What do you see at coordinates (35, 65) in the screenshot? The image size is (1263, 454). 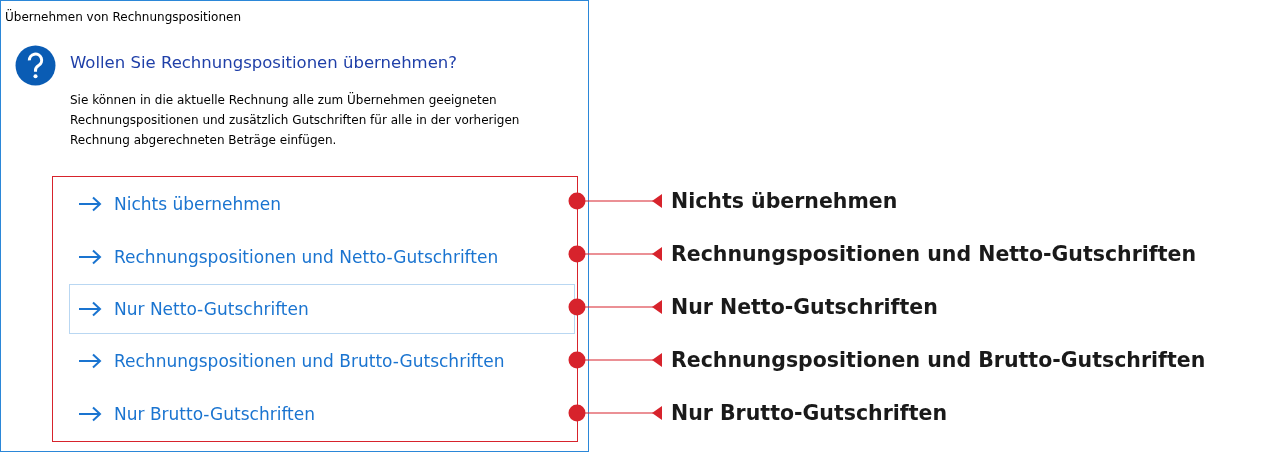 I see `question-icon` at bounding box center [35, 65].